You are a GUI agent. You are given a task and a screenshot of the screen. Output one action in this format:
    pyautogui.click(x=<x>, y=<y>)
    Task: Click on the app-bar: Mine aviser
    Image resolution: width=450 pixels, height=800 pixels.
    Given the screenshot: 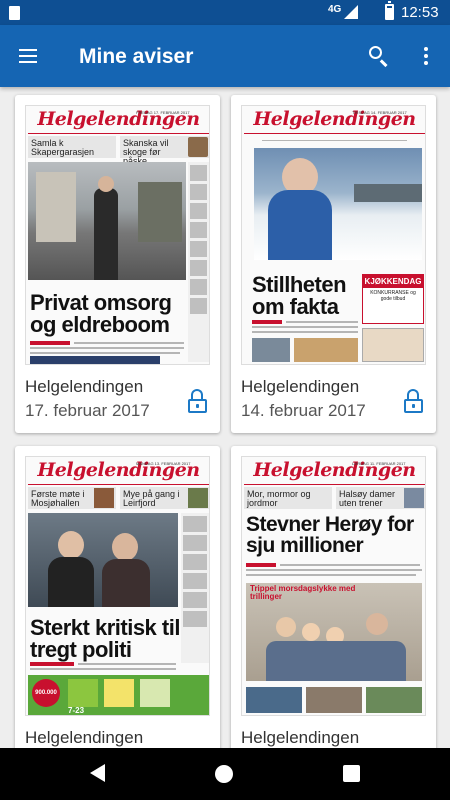 What is the action you would take?
    pyautogui.click(x=225, y=56)
    